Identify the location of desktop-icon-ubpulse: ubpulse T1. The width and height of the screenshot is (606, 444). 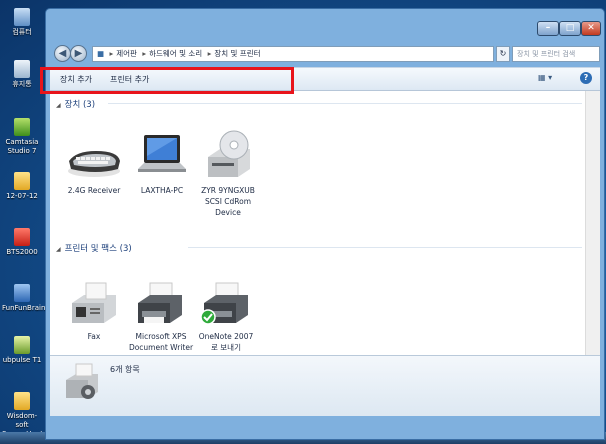
(22, 350).